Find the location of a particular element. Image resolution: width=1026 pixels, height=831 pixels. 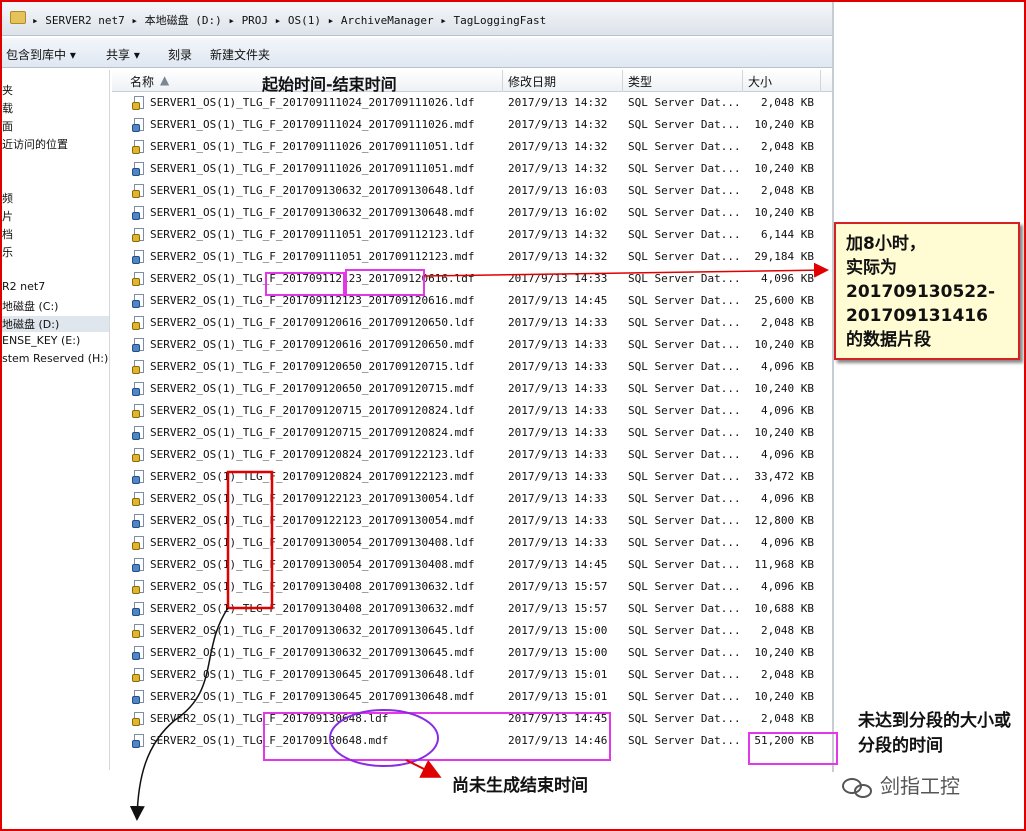

file-size: 25,600 KB is located at coordinates (784, 300).